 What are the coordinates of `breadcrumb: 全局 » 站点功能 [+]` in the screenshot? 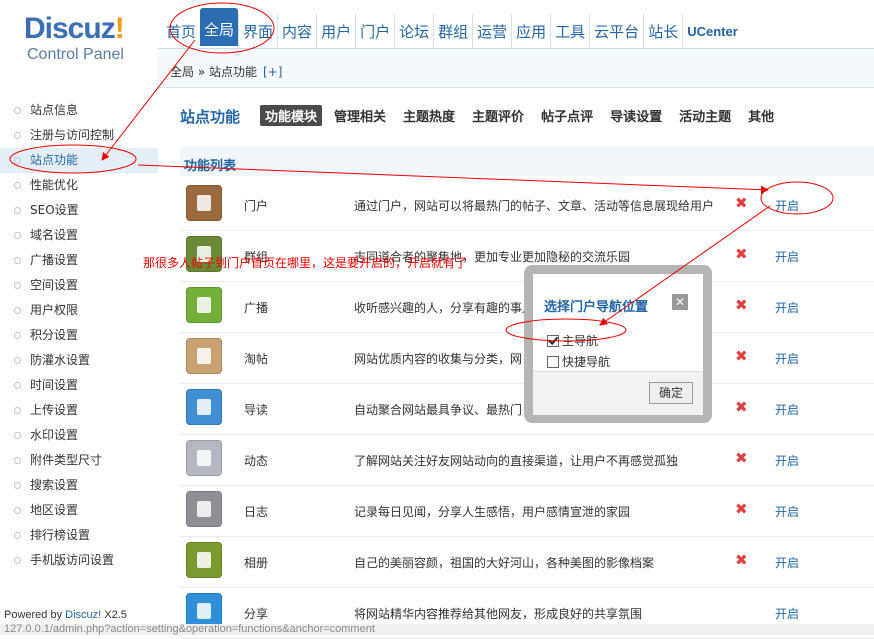 It's located at (226, 72).